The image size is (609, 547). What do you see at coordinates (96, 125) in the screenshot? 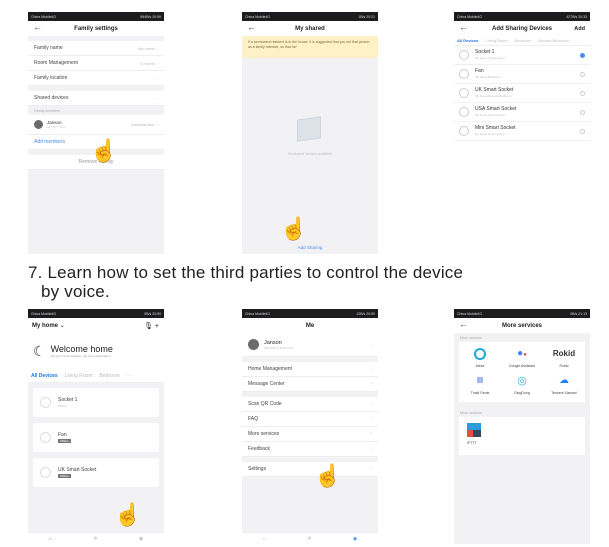
I see `member-row: Janson va**@***.com Administrator ›` at bounding box center [96, 125].